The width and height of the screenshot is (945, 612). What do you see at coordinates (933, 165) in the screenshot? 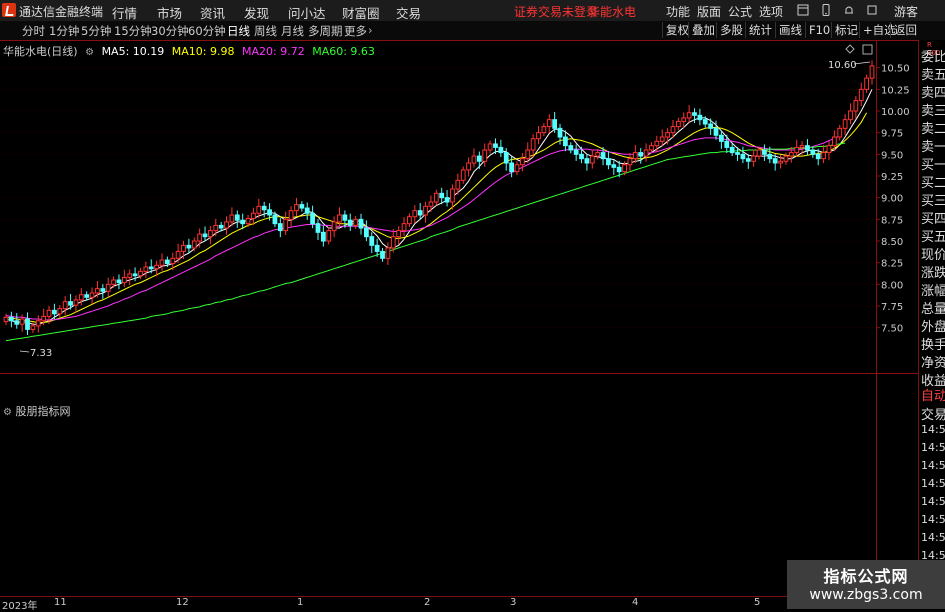
I see `quote-field-label: 买一` at bounding box center [933, 165].